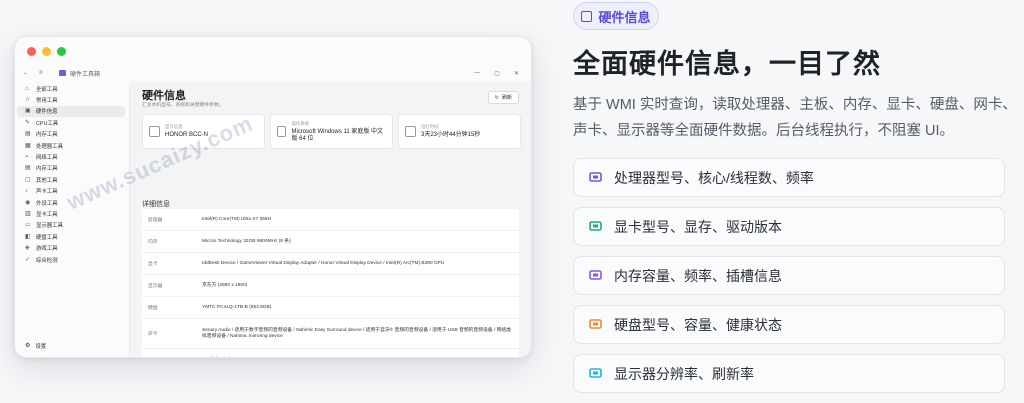  Describe the element at coordinates (153, 264) in the screenshot. I see `detail-key: 显卡` at that location.